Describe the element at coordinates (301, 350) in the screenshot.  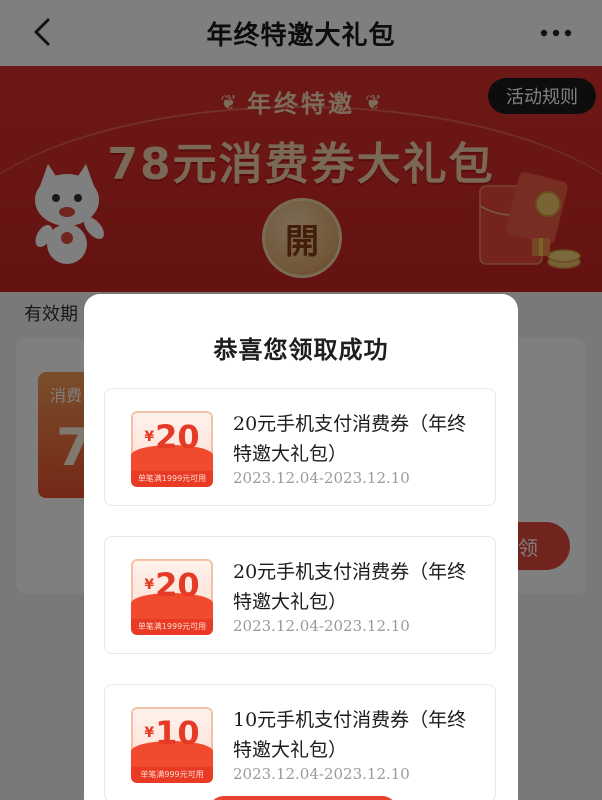
I see `dialog-title: 恭喜您领取成功` at that location.